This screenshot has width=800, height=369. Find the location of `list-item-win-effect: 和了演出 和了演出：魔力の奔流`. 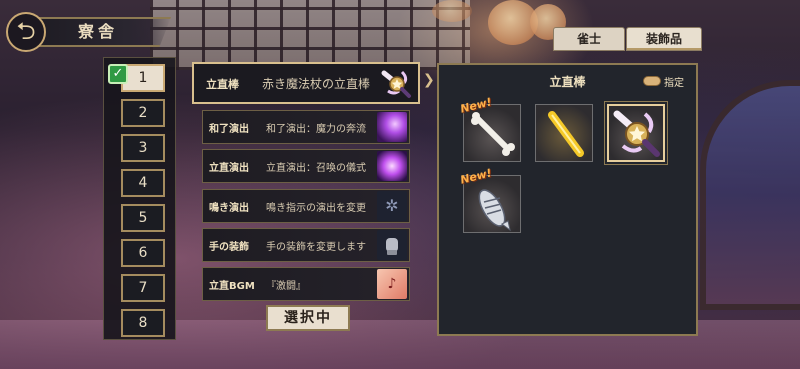

list-item-win-effect: 和了演出 和了演出：魔力の奔流 is located at coordinates (306, 127).